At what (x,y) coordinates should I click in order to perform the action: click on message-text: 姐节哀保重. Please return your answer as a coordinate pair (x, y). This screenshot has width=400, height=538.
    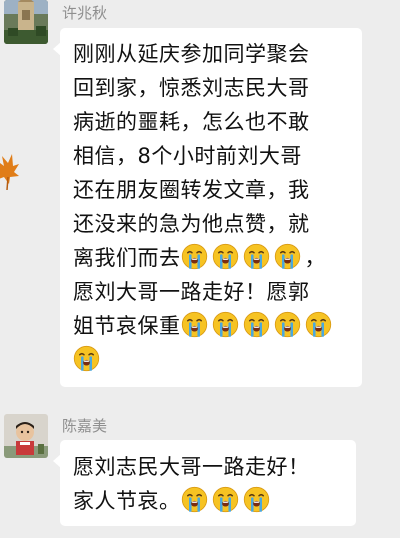
    Looking at the image, I should click on (127, 326).